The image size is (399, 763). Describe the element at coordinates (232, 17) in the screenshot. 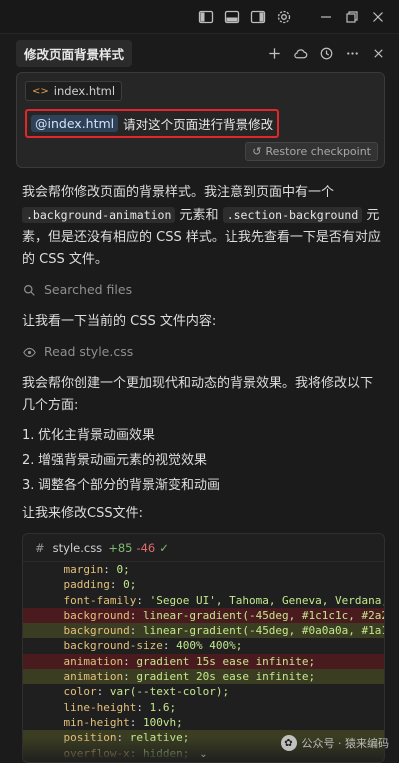

I see `toggle-panel-icon` at that location.